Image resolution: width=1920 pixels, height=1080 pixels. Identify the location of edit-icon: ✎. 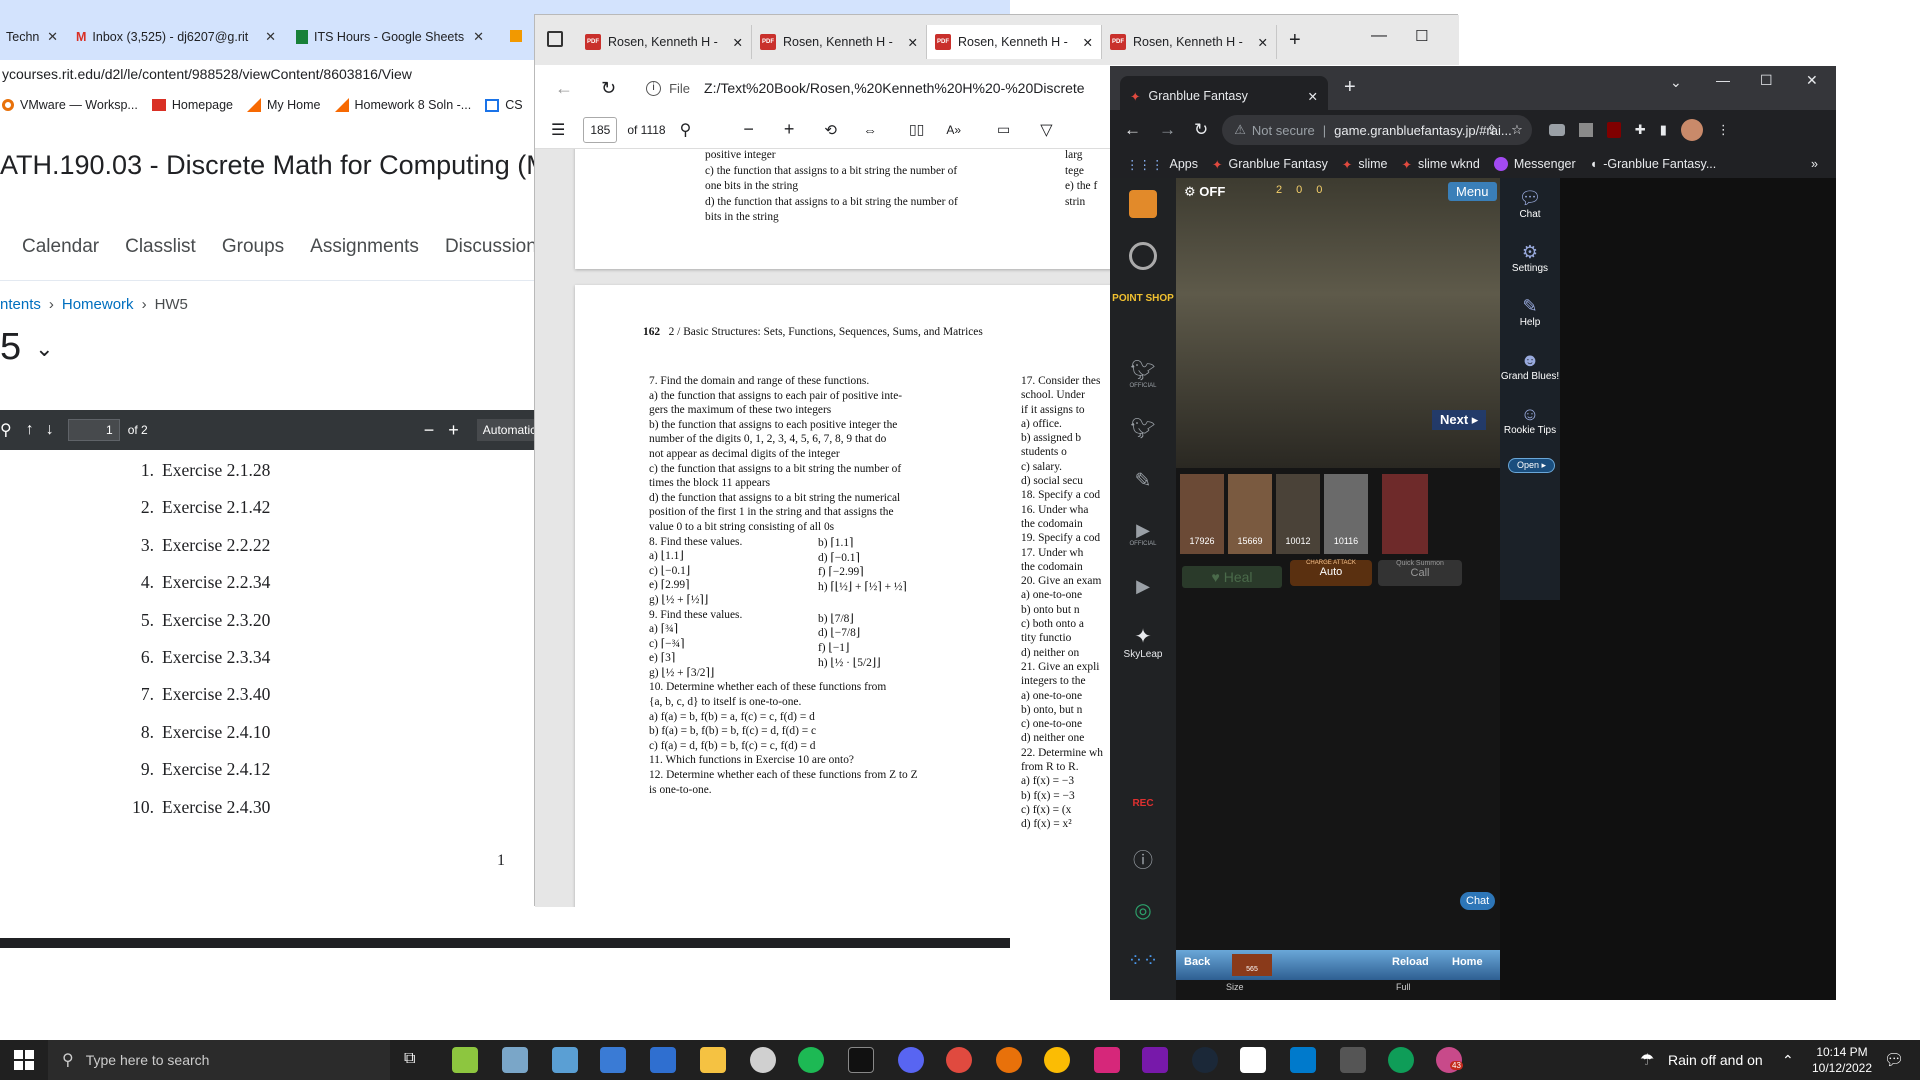
(1143, 480).